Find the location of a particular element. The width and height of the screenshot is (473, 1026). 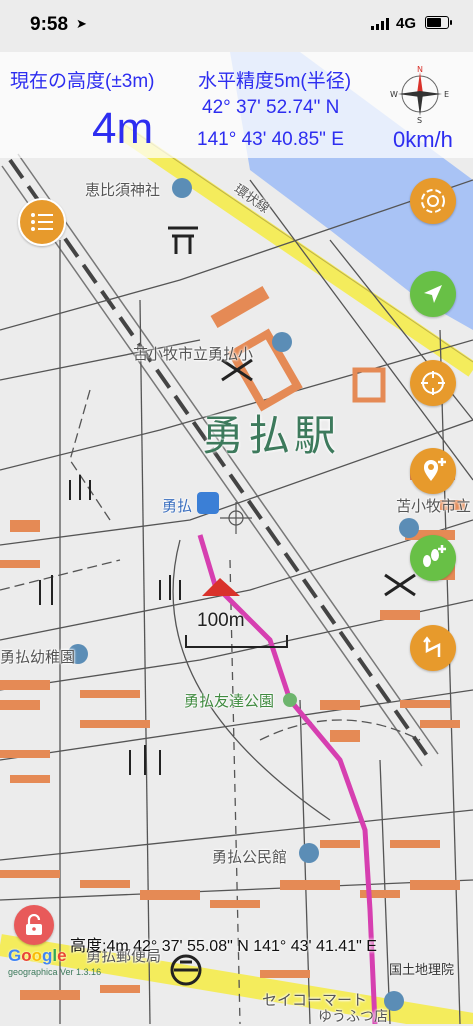

scale-label: 100m is located at coordinates (221, 620).